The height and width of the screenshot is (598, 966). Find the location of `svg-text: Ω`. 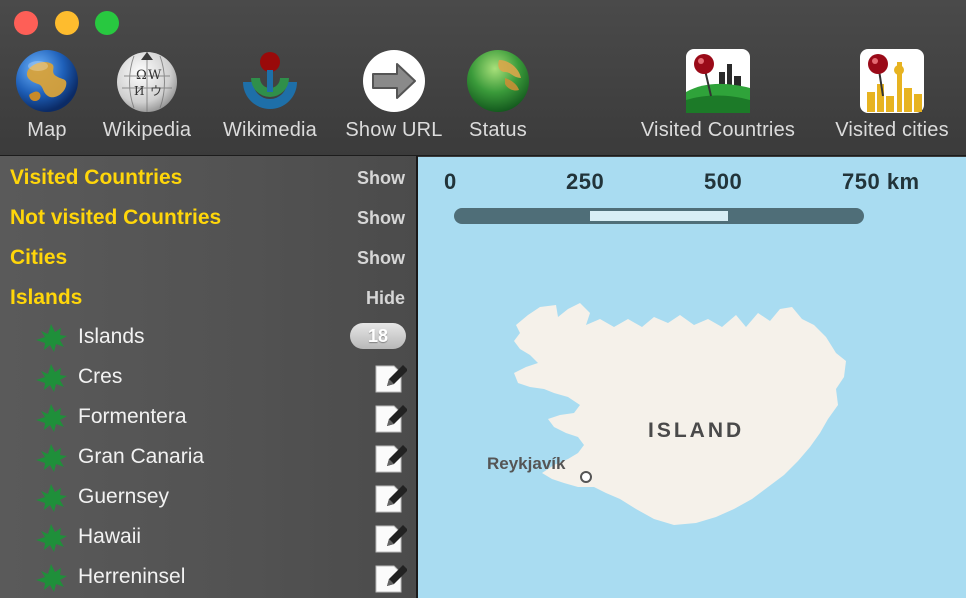

svg-text: Ω is located at coordinates (141, 75).